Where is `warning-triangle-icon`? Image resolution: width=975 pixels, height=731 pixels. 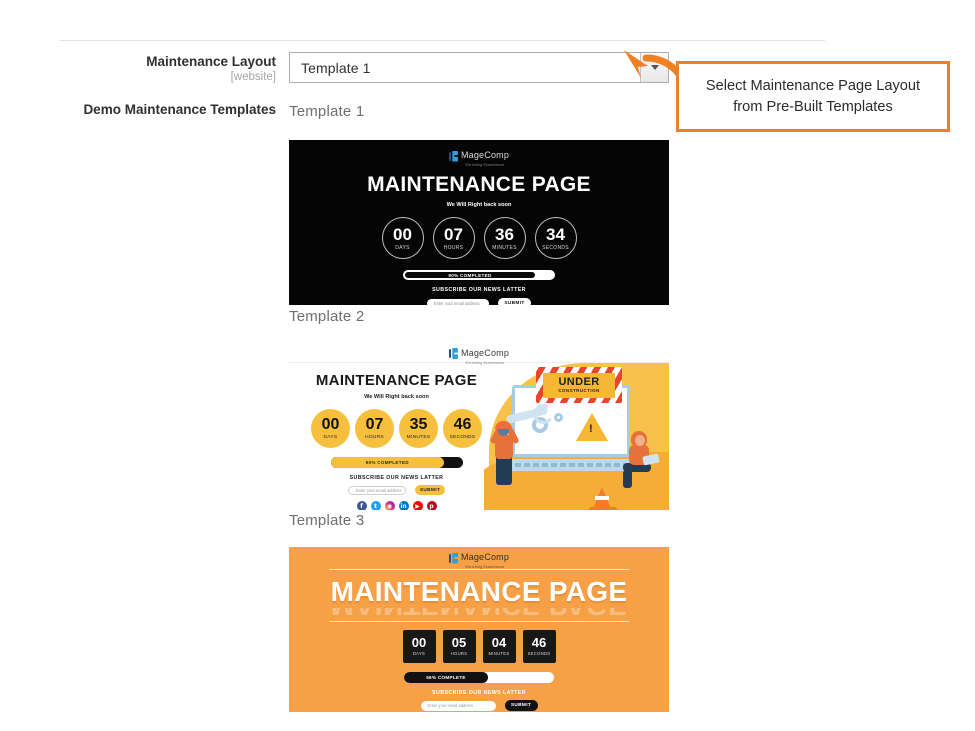 warning-triangle-icon is located at coordinates (592, 427).